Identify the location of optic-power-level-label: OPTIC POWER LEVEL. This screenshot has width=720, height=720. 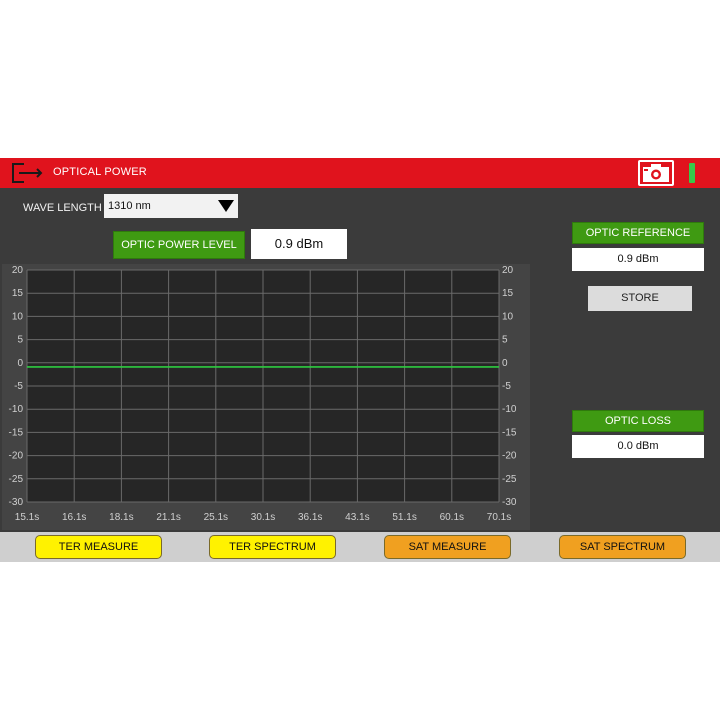
(179, 245).